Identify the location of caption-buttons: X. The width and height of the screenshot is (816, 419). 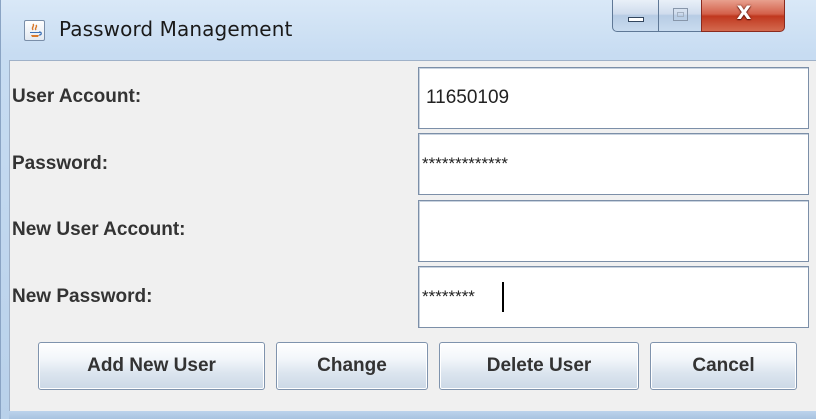
(713, 16).